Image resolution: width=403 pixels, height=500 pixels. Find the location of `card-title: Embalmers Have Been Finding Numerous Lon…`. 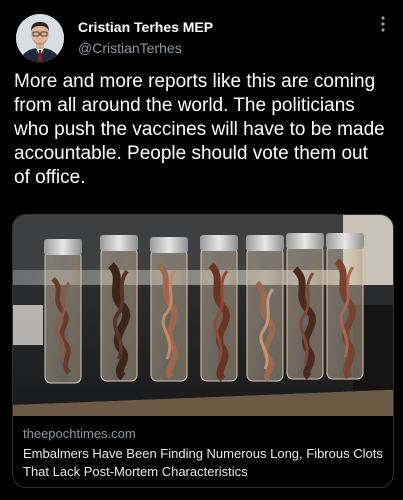

card-title: Embalmers Have Been Finding Numerous Lon… is located at coordinates (203, 462).